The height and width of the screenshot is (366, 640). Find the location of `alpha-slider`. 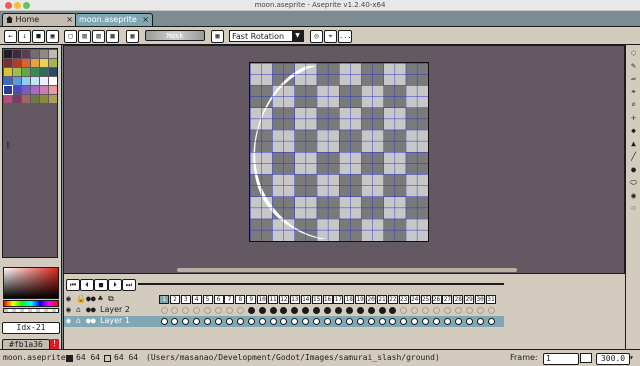

alpha-slider is located at coordinates (31, 310).